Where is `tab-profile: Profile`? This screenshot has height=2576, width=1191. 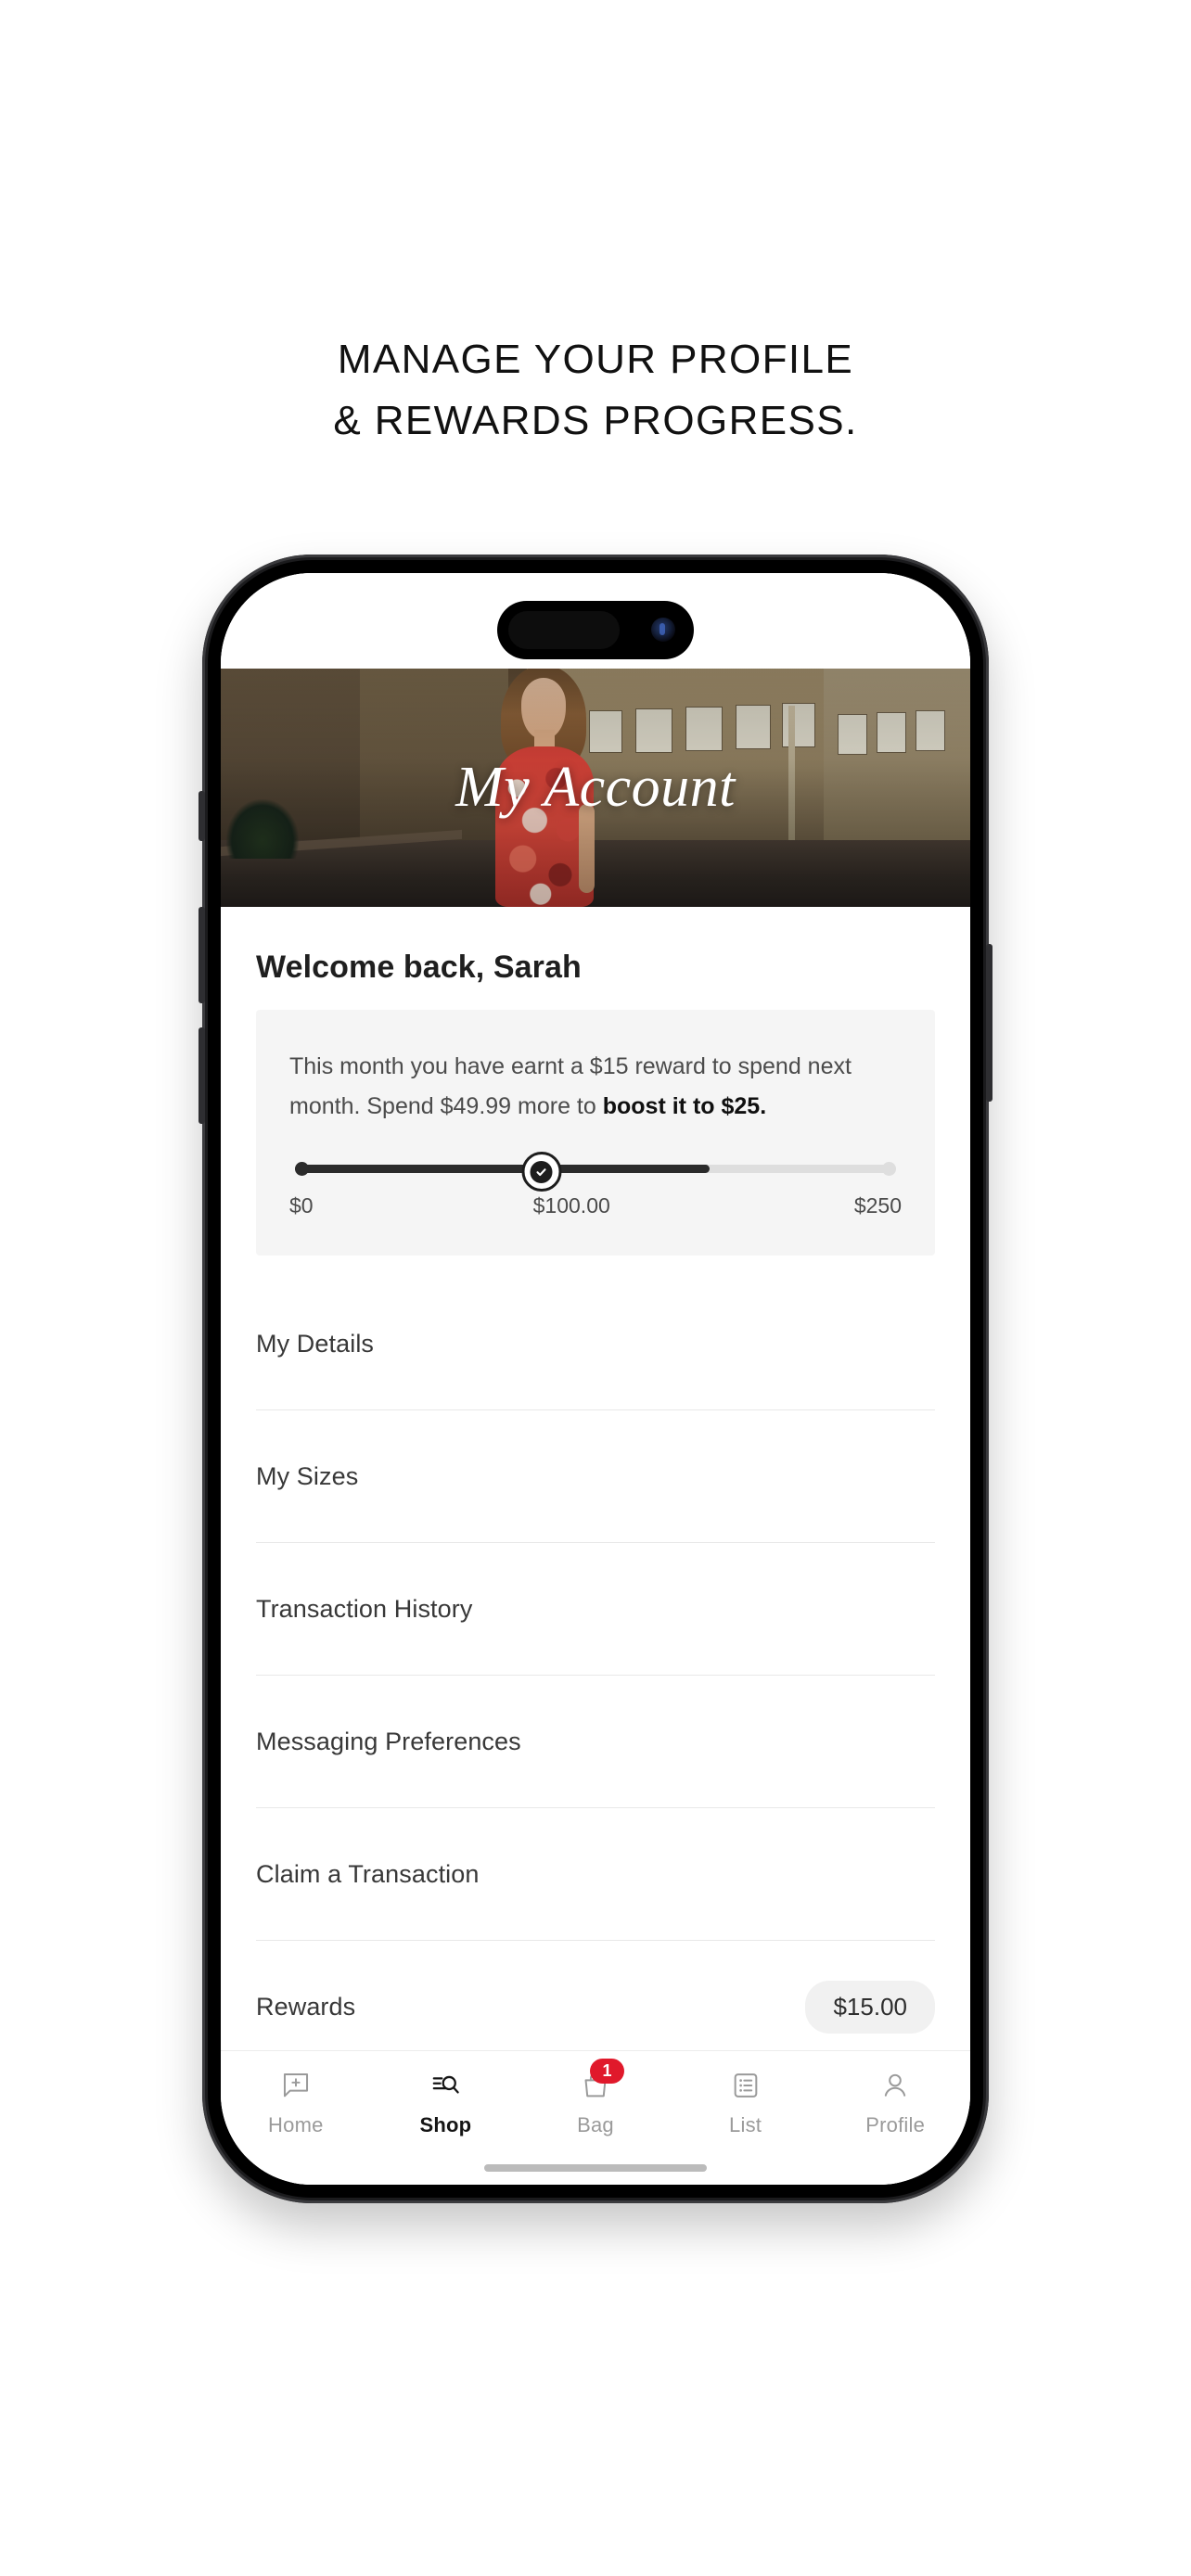
tab-profile: Profile is located at coordinates (895, 2101).